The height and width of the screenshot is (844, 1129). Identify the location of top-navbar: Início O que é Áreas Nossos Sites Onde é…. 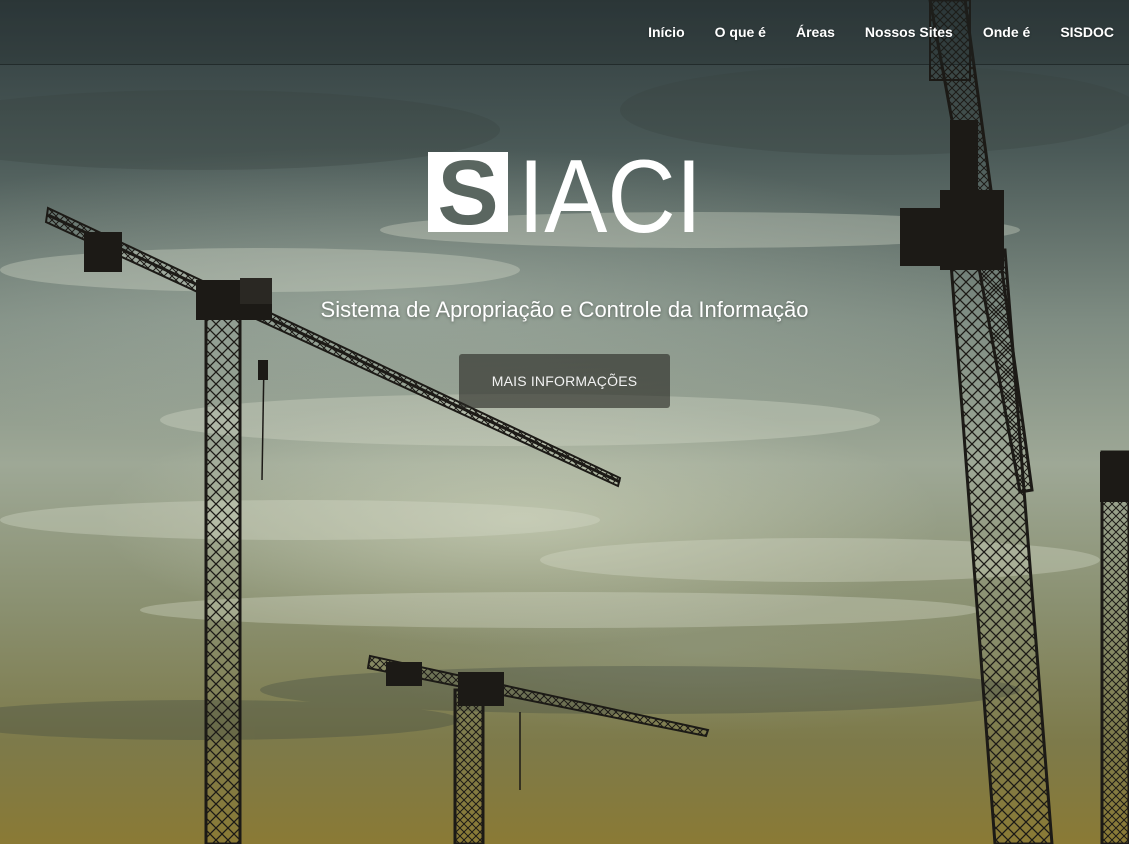
(564, 32).